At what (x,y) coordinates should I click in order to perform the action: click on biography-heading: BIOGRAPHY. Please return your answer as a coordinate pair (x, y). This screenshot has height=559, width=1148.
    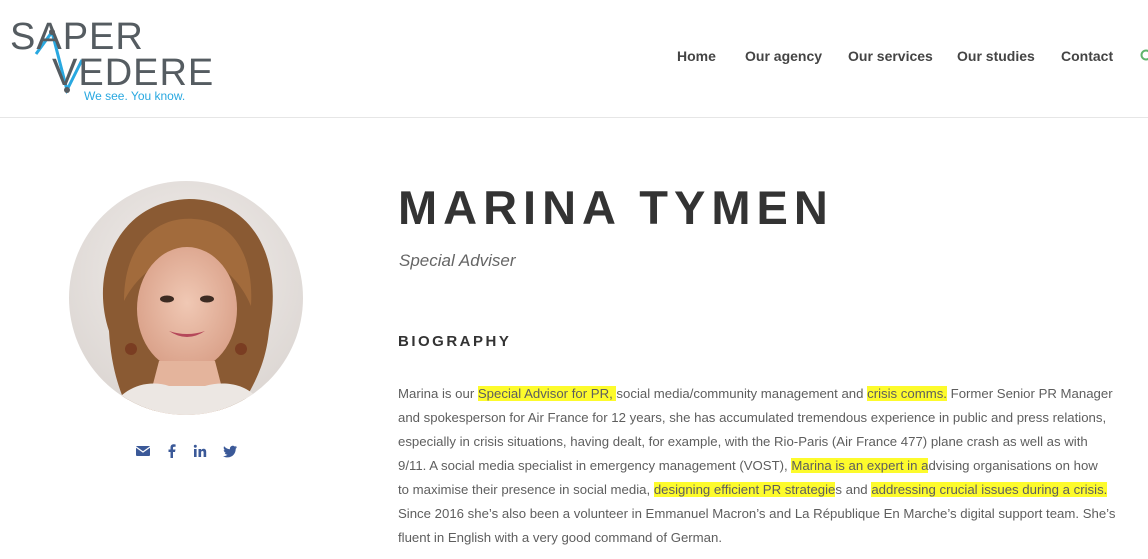
    Looking at the image, I should click on (455, 341).